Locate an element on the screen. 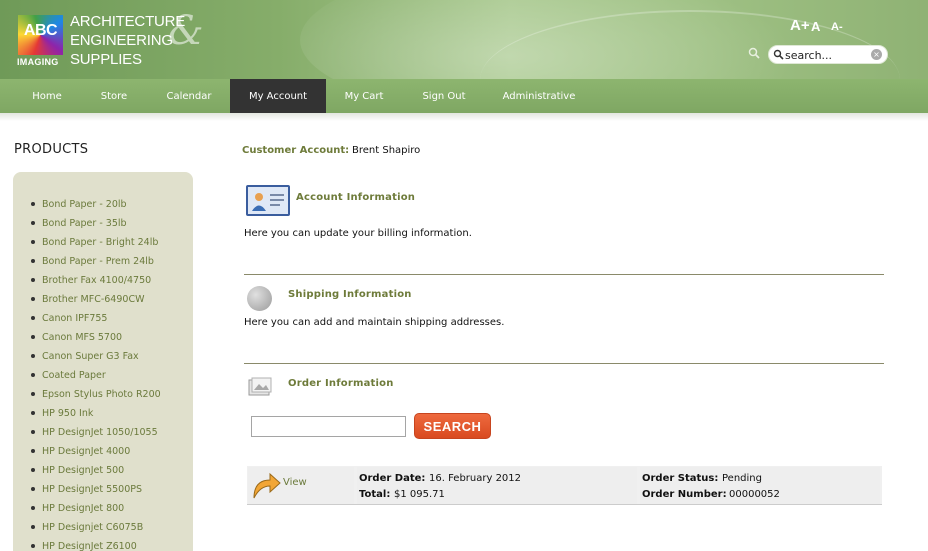 This screenshot has height=551, width=928. search-field: × is located at coordinates (828, 54).